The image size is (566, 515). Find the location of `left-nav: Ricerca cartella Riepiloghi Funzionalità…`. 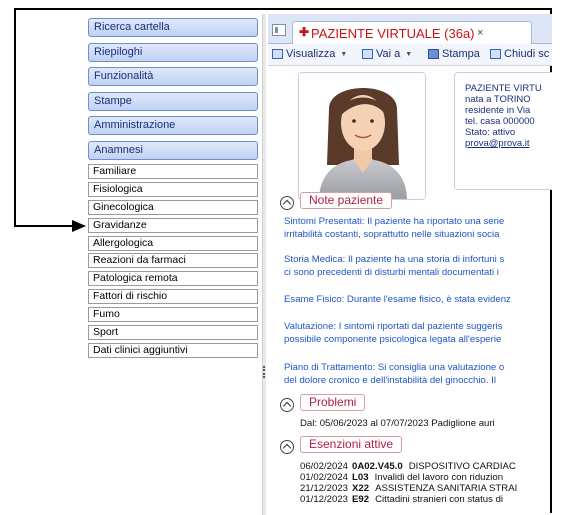

left-nav: Ricerca cartella Riepiloghi Funzionalità… is located at coordinates (173, 91).